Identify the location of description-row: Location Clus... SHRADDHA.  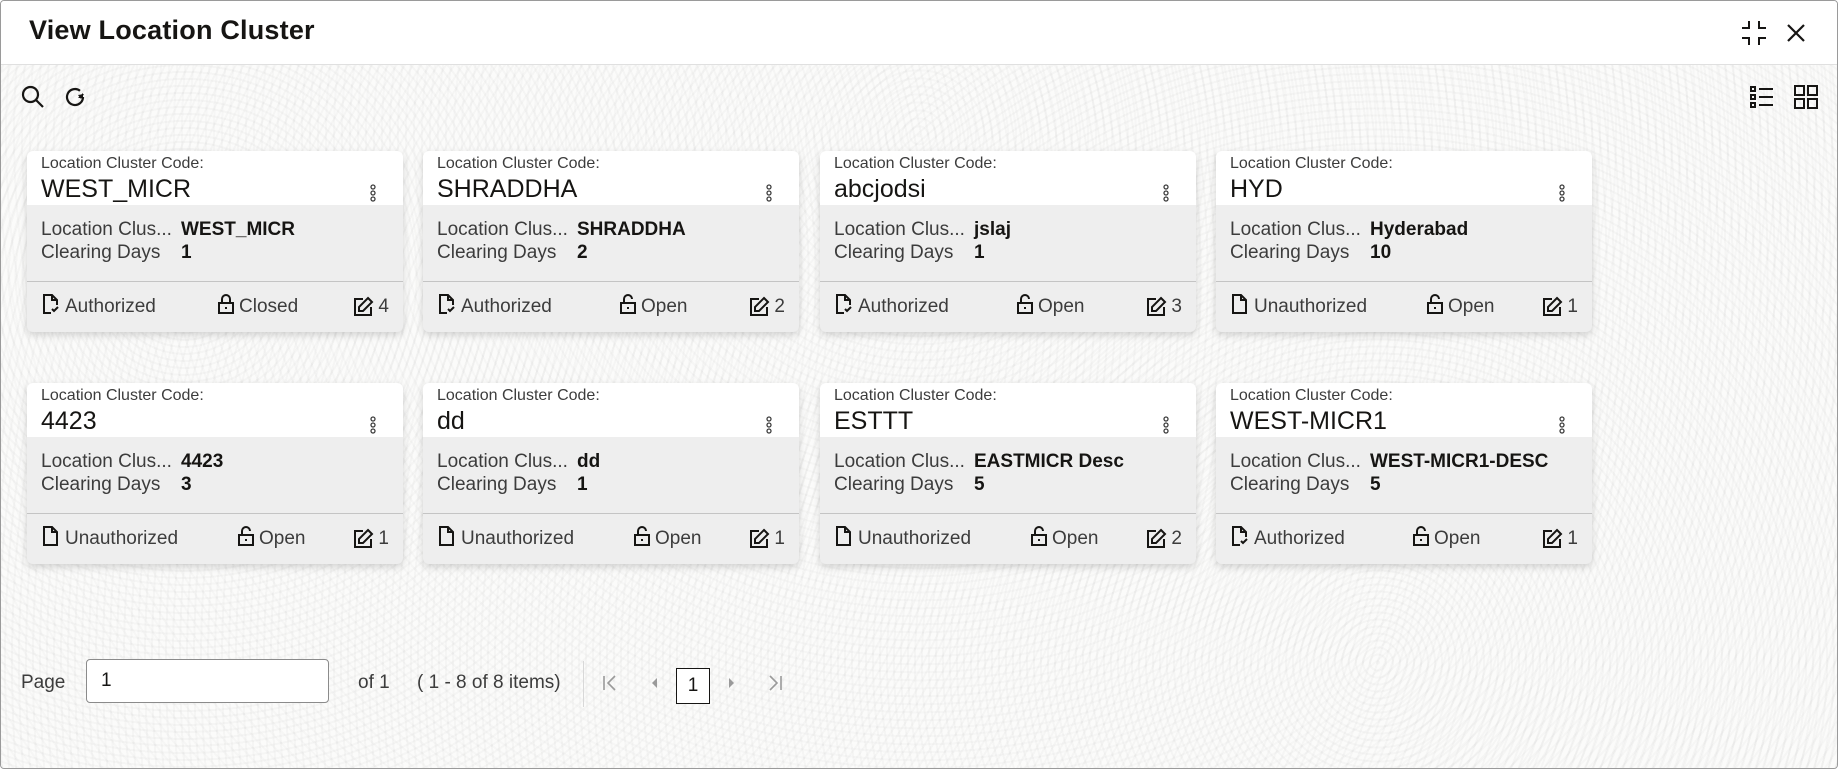
(561, 230).